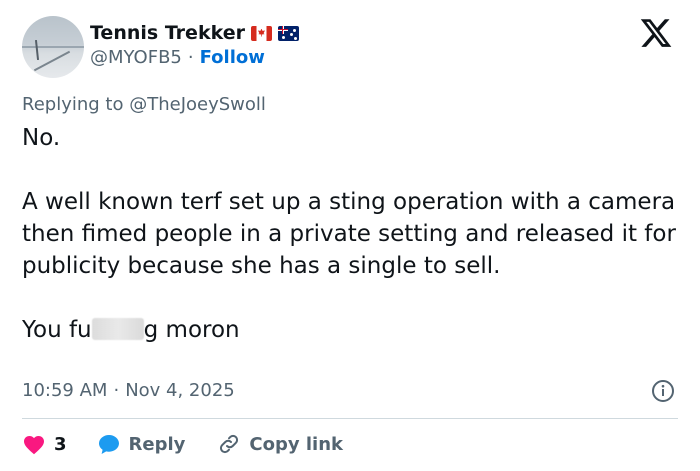  I want to click on author-handle-row: @MYOFB5 · Follow, so click(177, 57).